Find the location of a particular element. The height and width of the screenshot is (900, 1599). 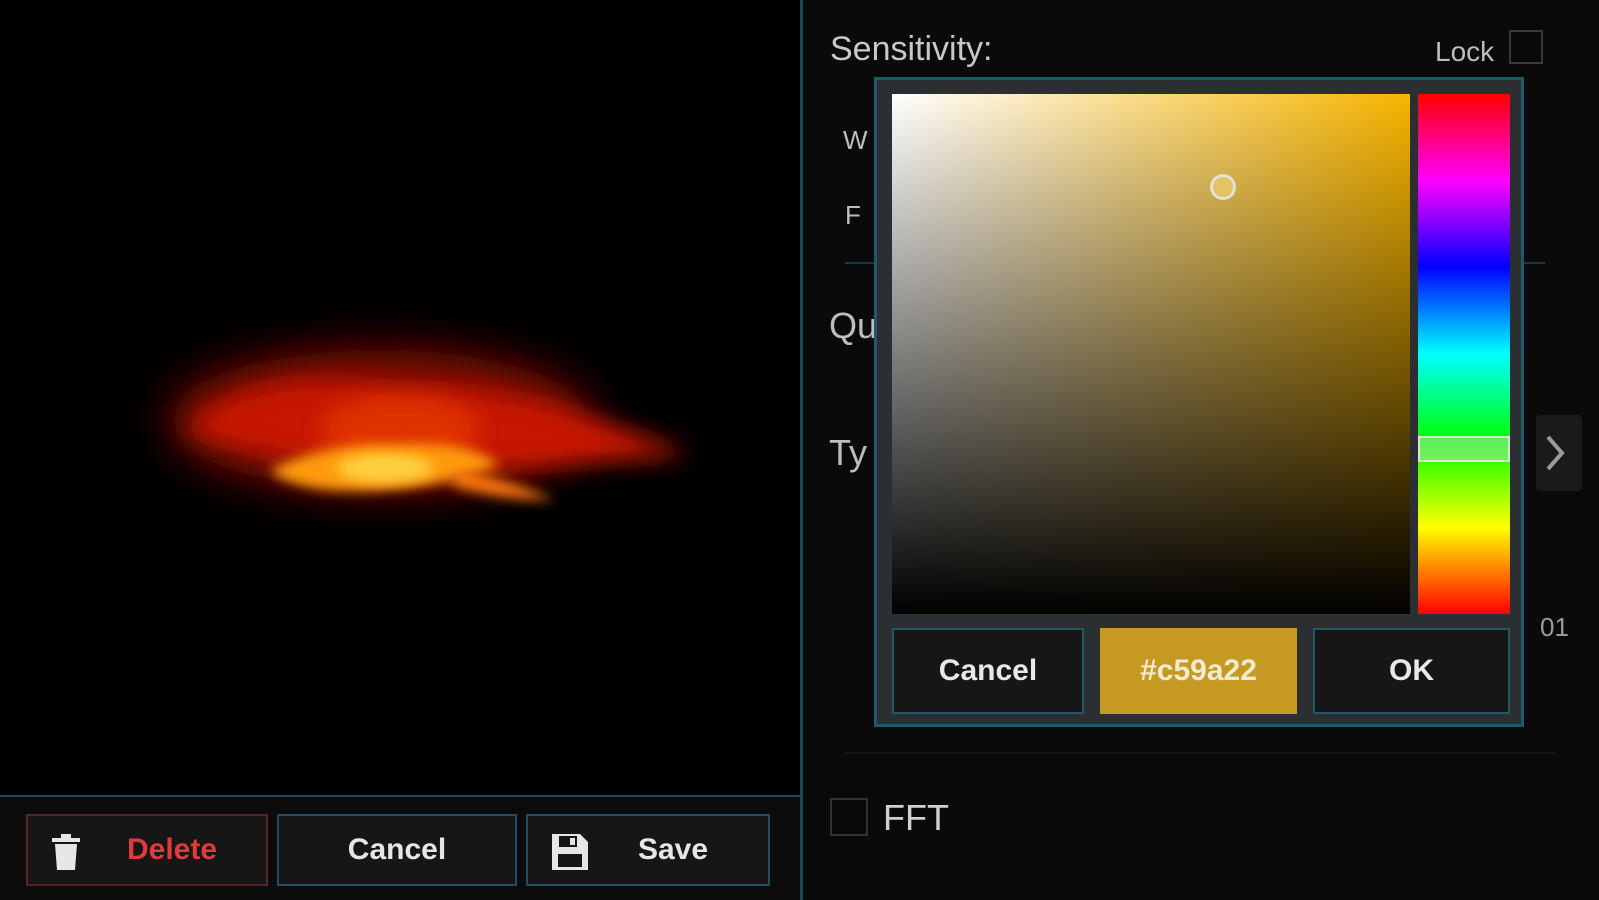

save-button: Save is located at coordinates (648, 850).